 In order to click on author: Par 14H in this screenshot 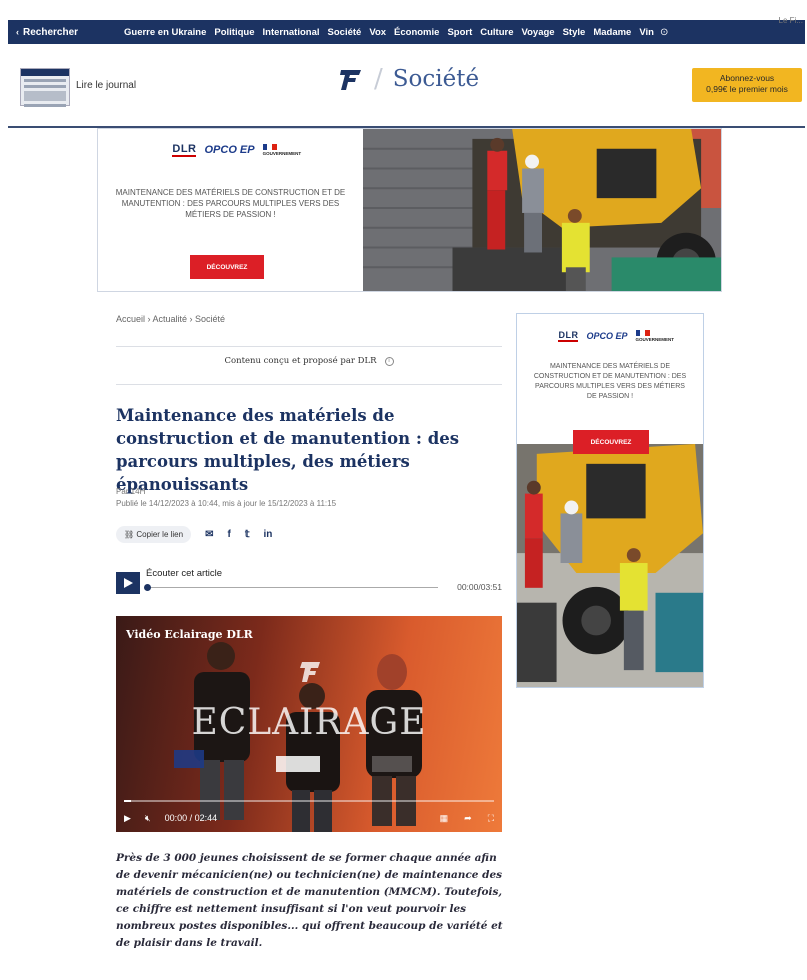, I will do `click(131, 491)`.